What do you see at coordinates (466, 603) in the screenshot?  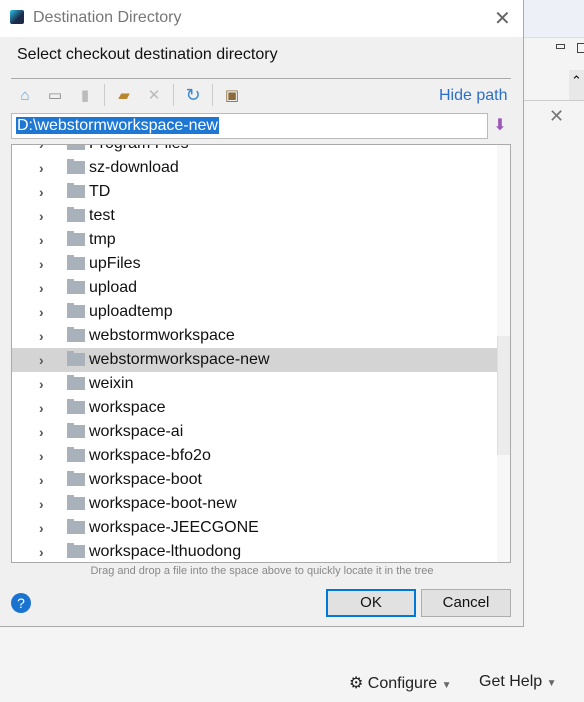 I see `cancel-button: Cancel` at bounding box center [466, 603].